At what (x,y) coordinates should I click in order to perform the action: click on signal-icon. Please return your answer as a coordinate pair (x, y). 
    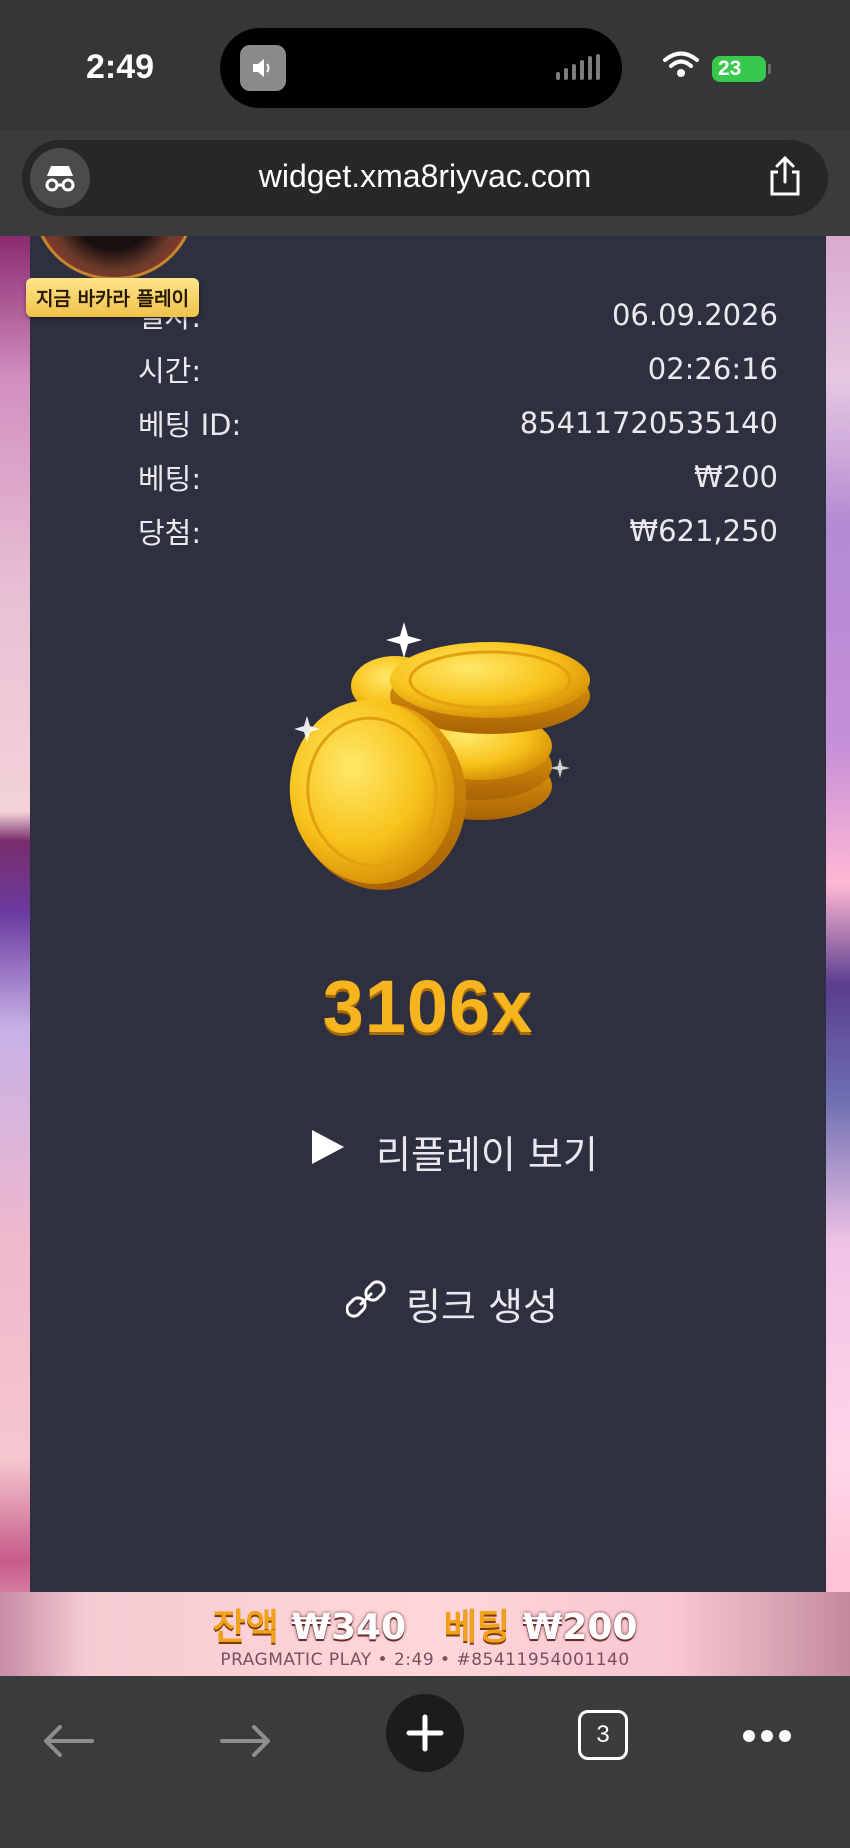
    Looking at the image, I should click on (578, 67).